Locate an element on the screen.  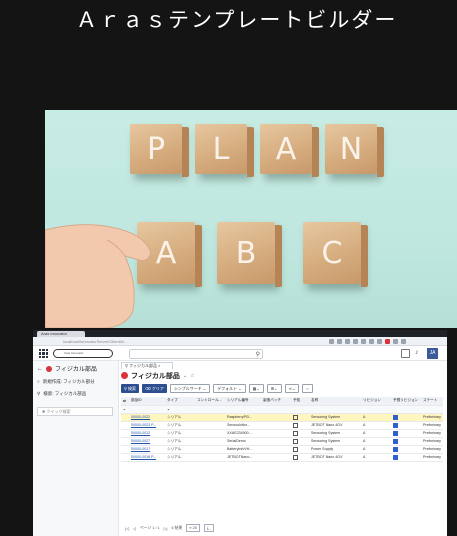
part-id-link: 00000-0012 is located at coordinates (147, 433).